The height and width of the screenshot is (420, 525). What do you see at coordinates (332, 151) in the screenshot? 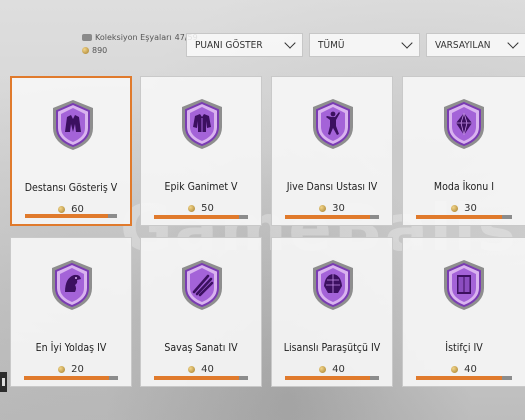
I see `card-jive-dansi: Jive Dansı Ustası IV 30` at bounding box center [332, 151].